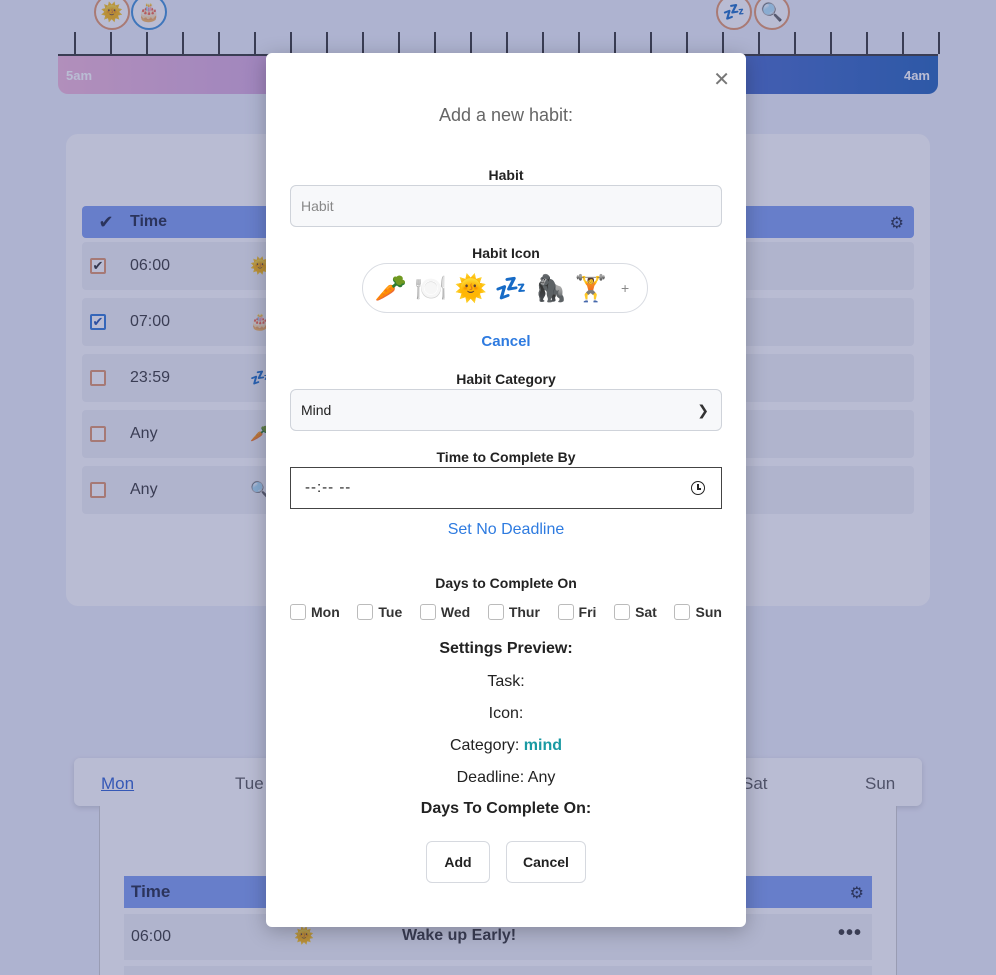 The image size is (996, 975). I want to click on modal-title: Add a new habit:, so click(506, 115).